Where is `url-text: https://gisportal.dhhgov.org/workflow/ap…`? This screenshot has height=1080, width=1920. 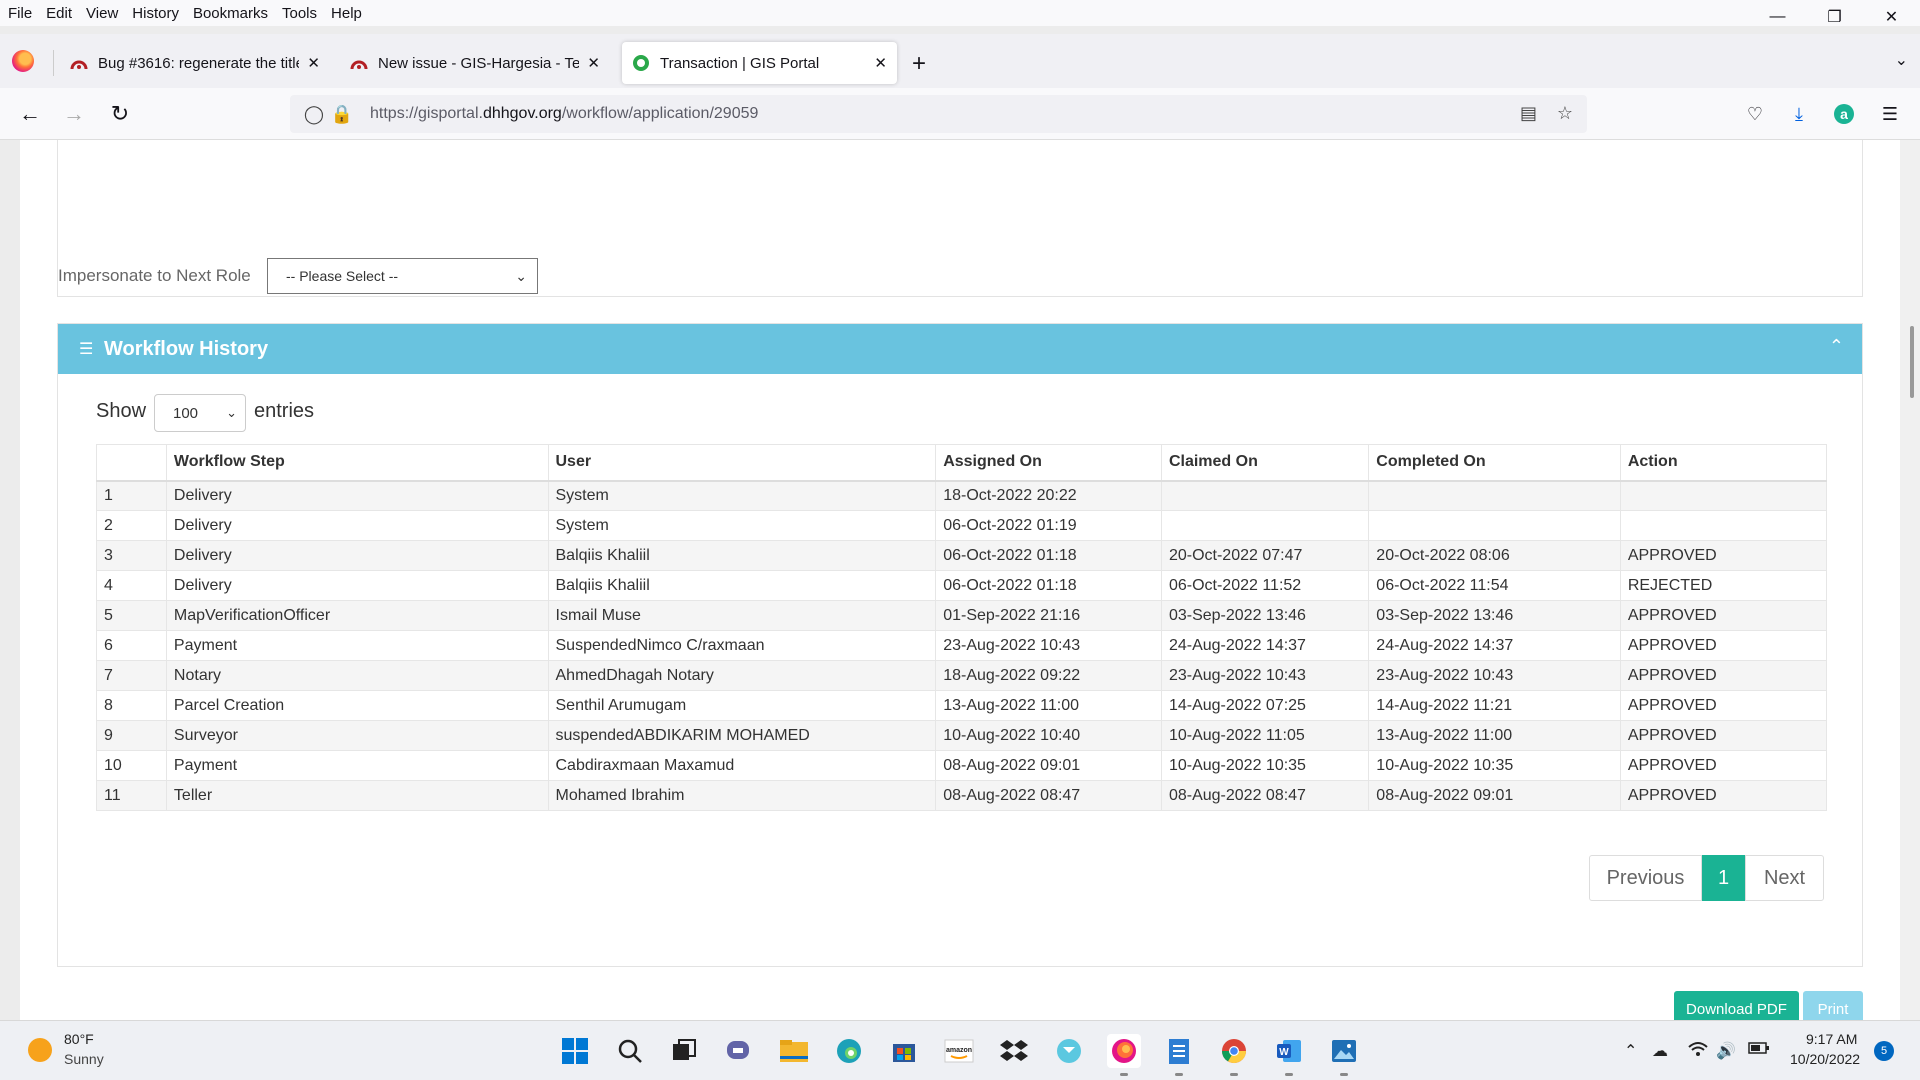 url-text: https://gisportal.dhhgov.org/workflow/ap… is located at coordinates (564, 114).